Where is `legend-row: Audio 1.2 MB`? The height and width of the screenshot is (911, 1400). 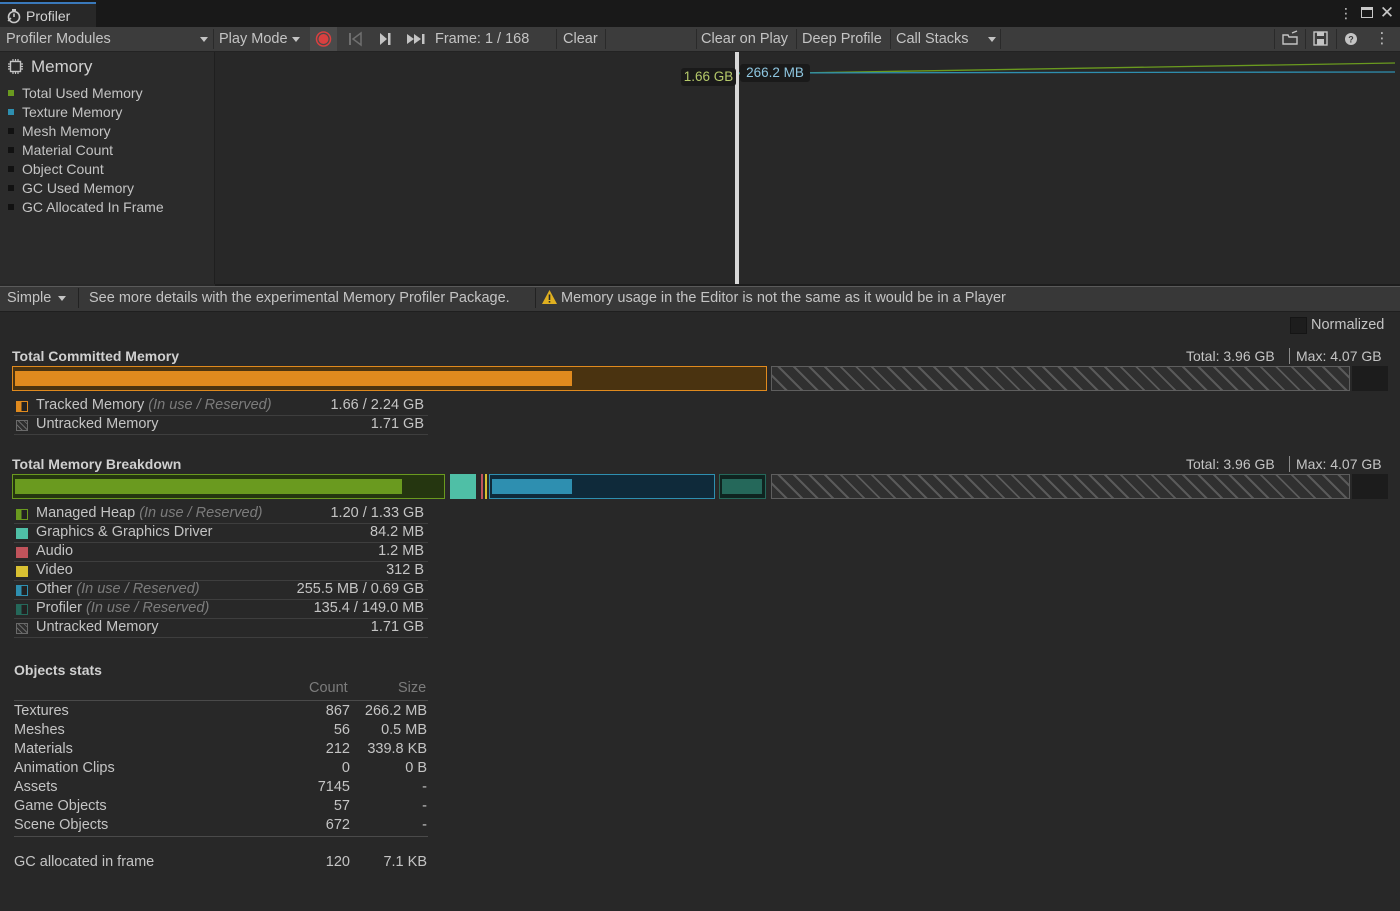
legend-row: Audio 1.2 MB is located at coordinates (221, 552).